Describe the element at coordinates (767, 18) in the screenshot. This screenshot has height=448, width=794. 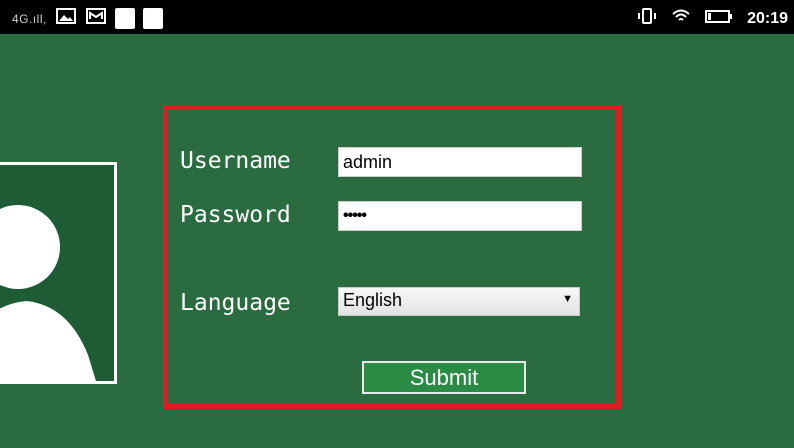
I see `status-time: 20:19` at that location.